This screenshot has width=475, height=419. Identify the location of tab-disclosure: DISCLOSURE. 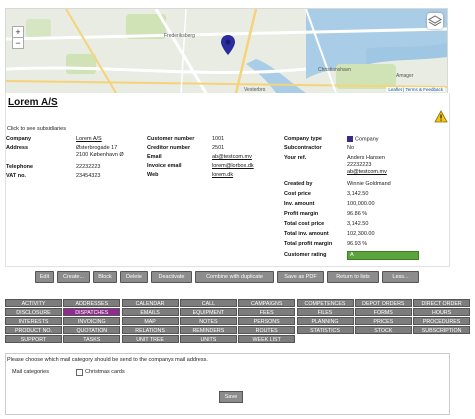
(33, 312).